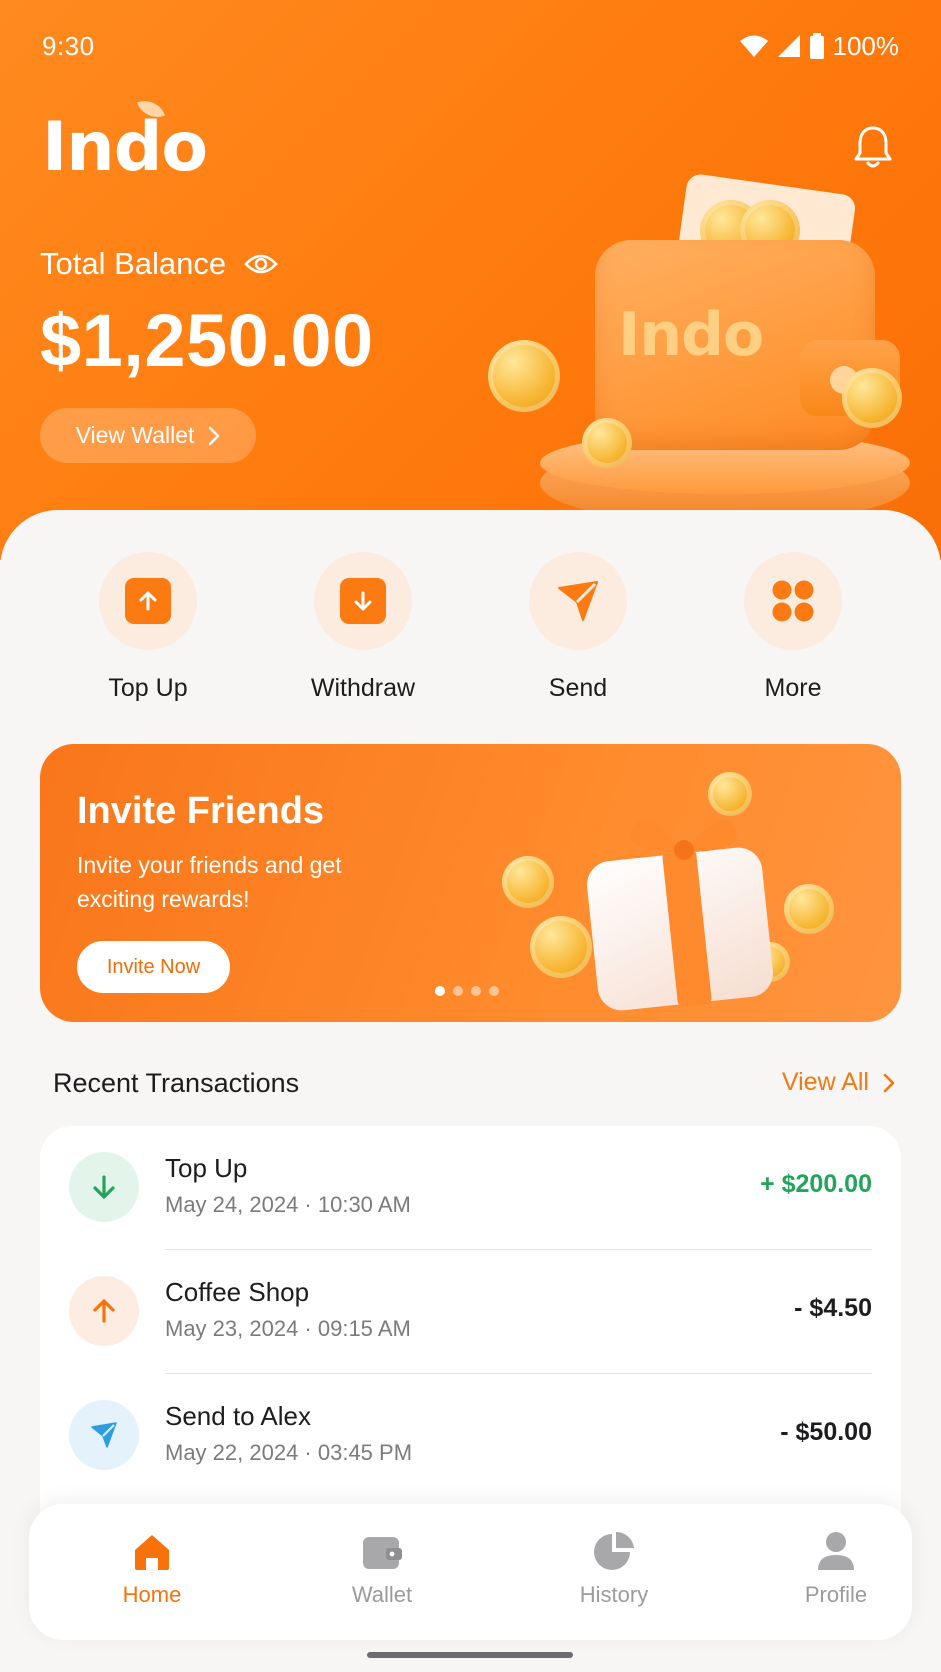 This screenshot has height=1672, width=941. What do you see at coordinates (237, 1292) in the screenshot?
I see `transaction-name: Coffee Shop` at bounding box center [237, 1292].